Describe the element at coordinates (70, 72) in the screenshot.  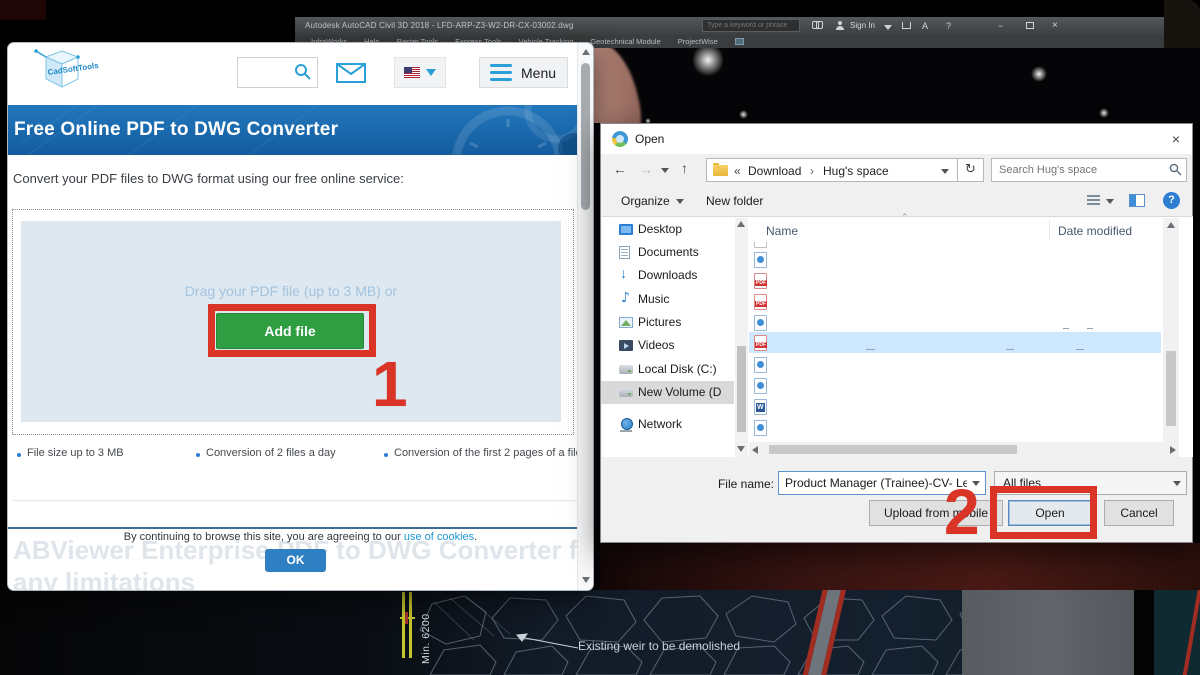
I see `cadsofttools-logo: CadSoftTools` at that location.